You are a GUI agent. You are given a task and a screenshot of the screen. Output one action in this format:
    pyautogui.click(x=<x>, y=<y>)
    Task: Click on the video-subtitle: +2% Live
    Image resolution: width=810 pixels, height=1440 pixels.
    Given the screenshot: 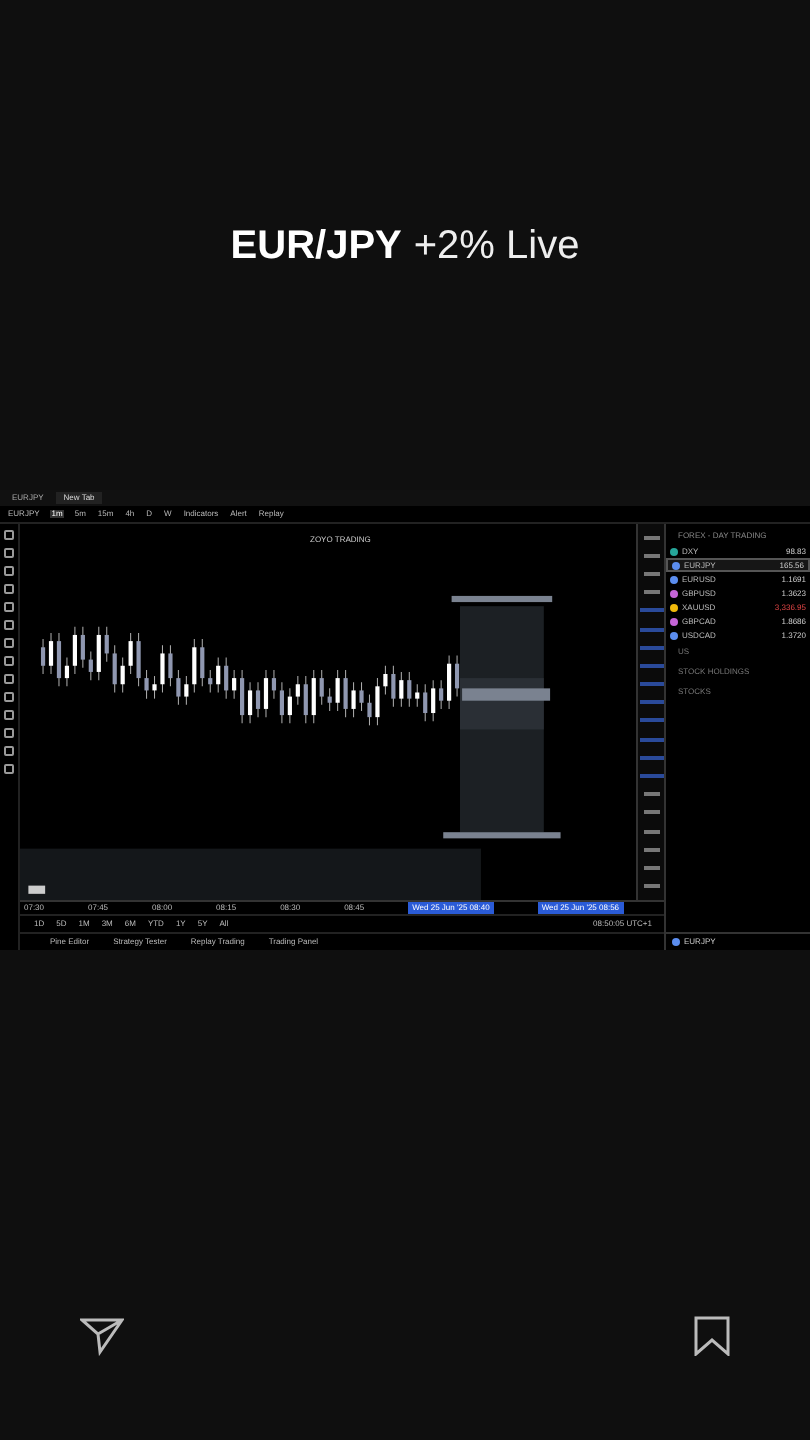 What is the action you would take?
    pyautogui.click(x=496, y=246)
    